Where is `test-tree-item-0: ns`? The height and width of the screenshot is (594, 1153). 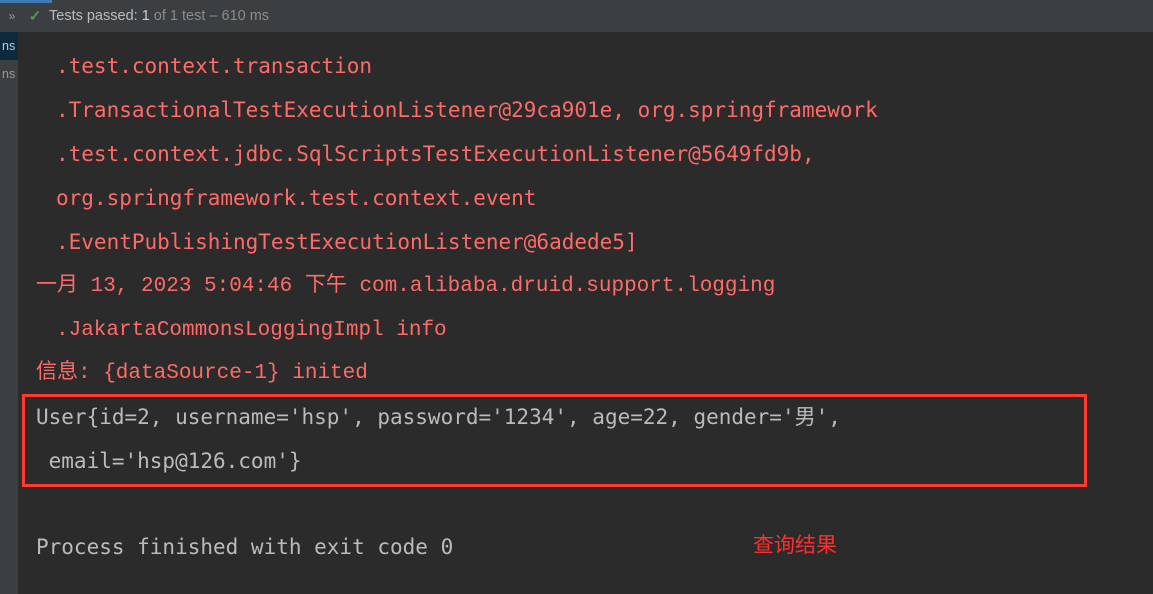 test-tree-item-0: ns is located at coordinates (9, 46).